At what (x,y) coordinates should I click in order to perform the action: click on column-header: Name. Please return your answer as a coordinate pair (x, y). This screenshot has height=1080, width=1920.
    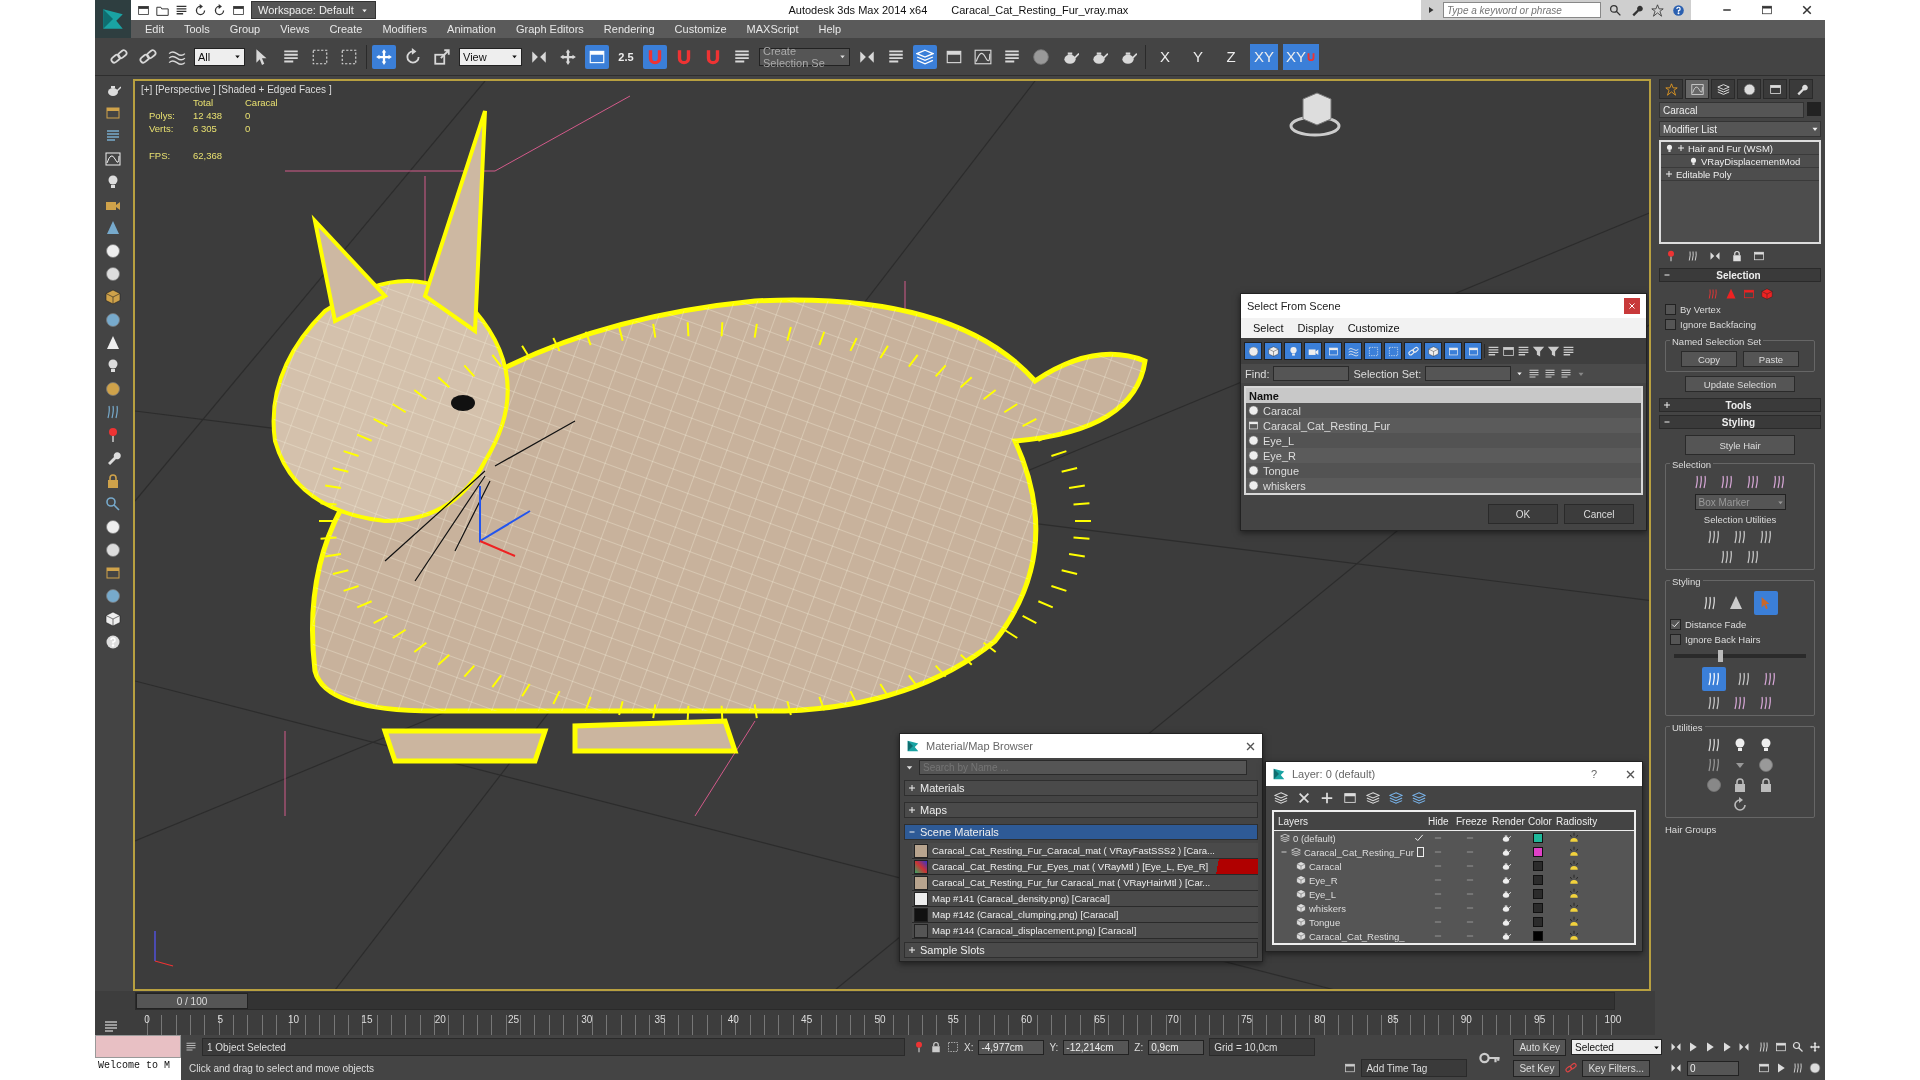
    Looking at the image, I should click on (1443, 395).